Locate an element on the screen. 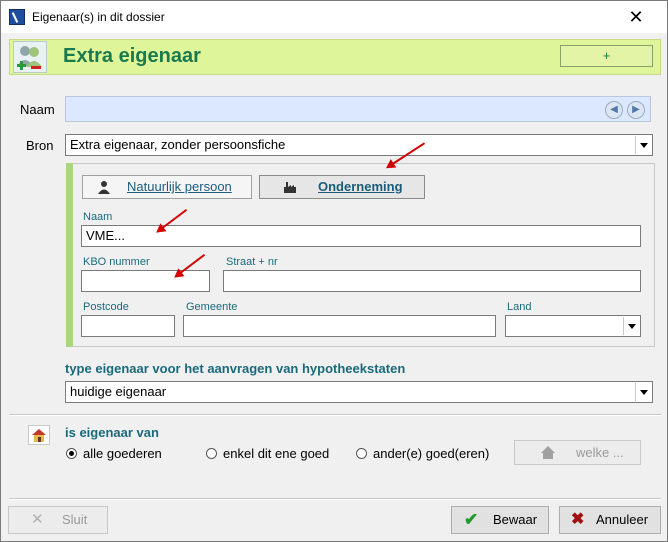  postcode-label: Postcode is located at coordinates (106, 307).